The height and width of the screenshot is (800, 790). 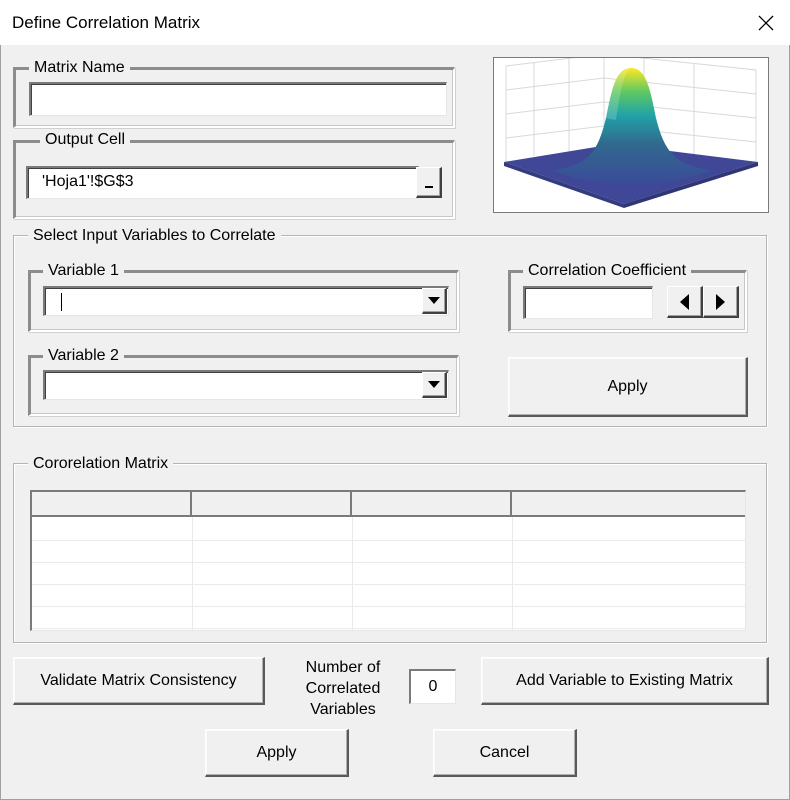 What do you see at coordinates (607, 271) in the screenshot?
I see `coefficient-label: Correlation Coefficient` at bounding box center [607, 271].